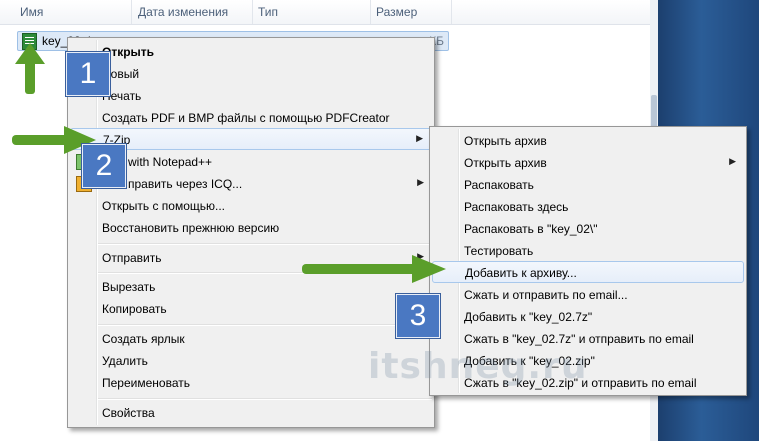 This screenshot has width=759, height=441. I want to click on menu-item-new: Новый, so click(251, 74).